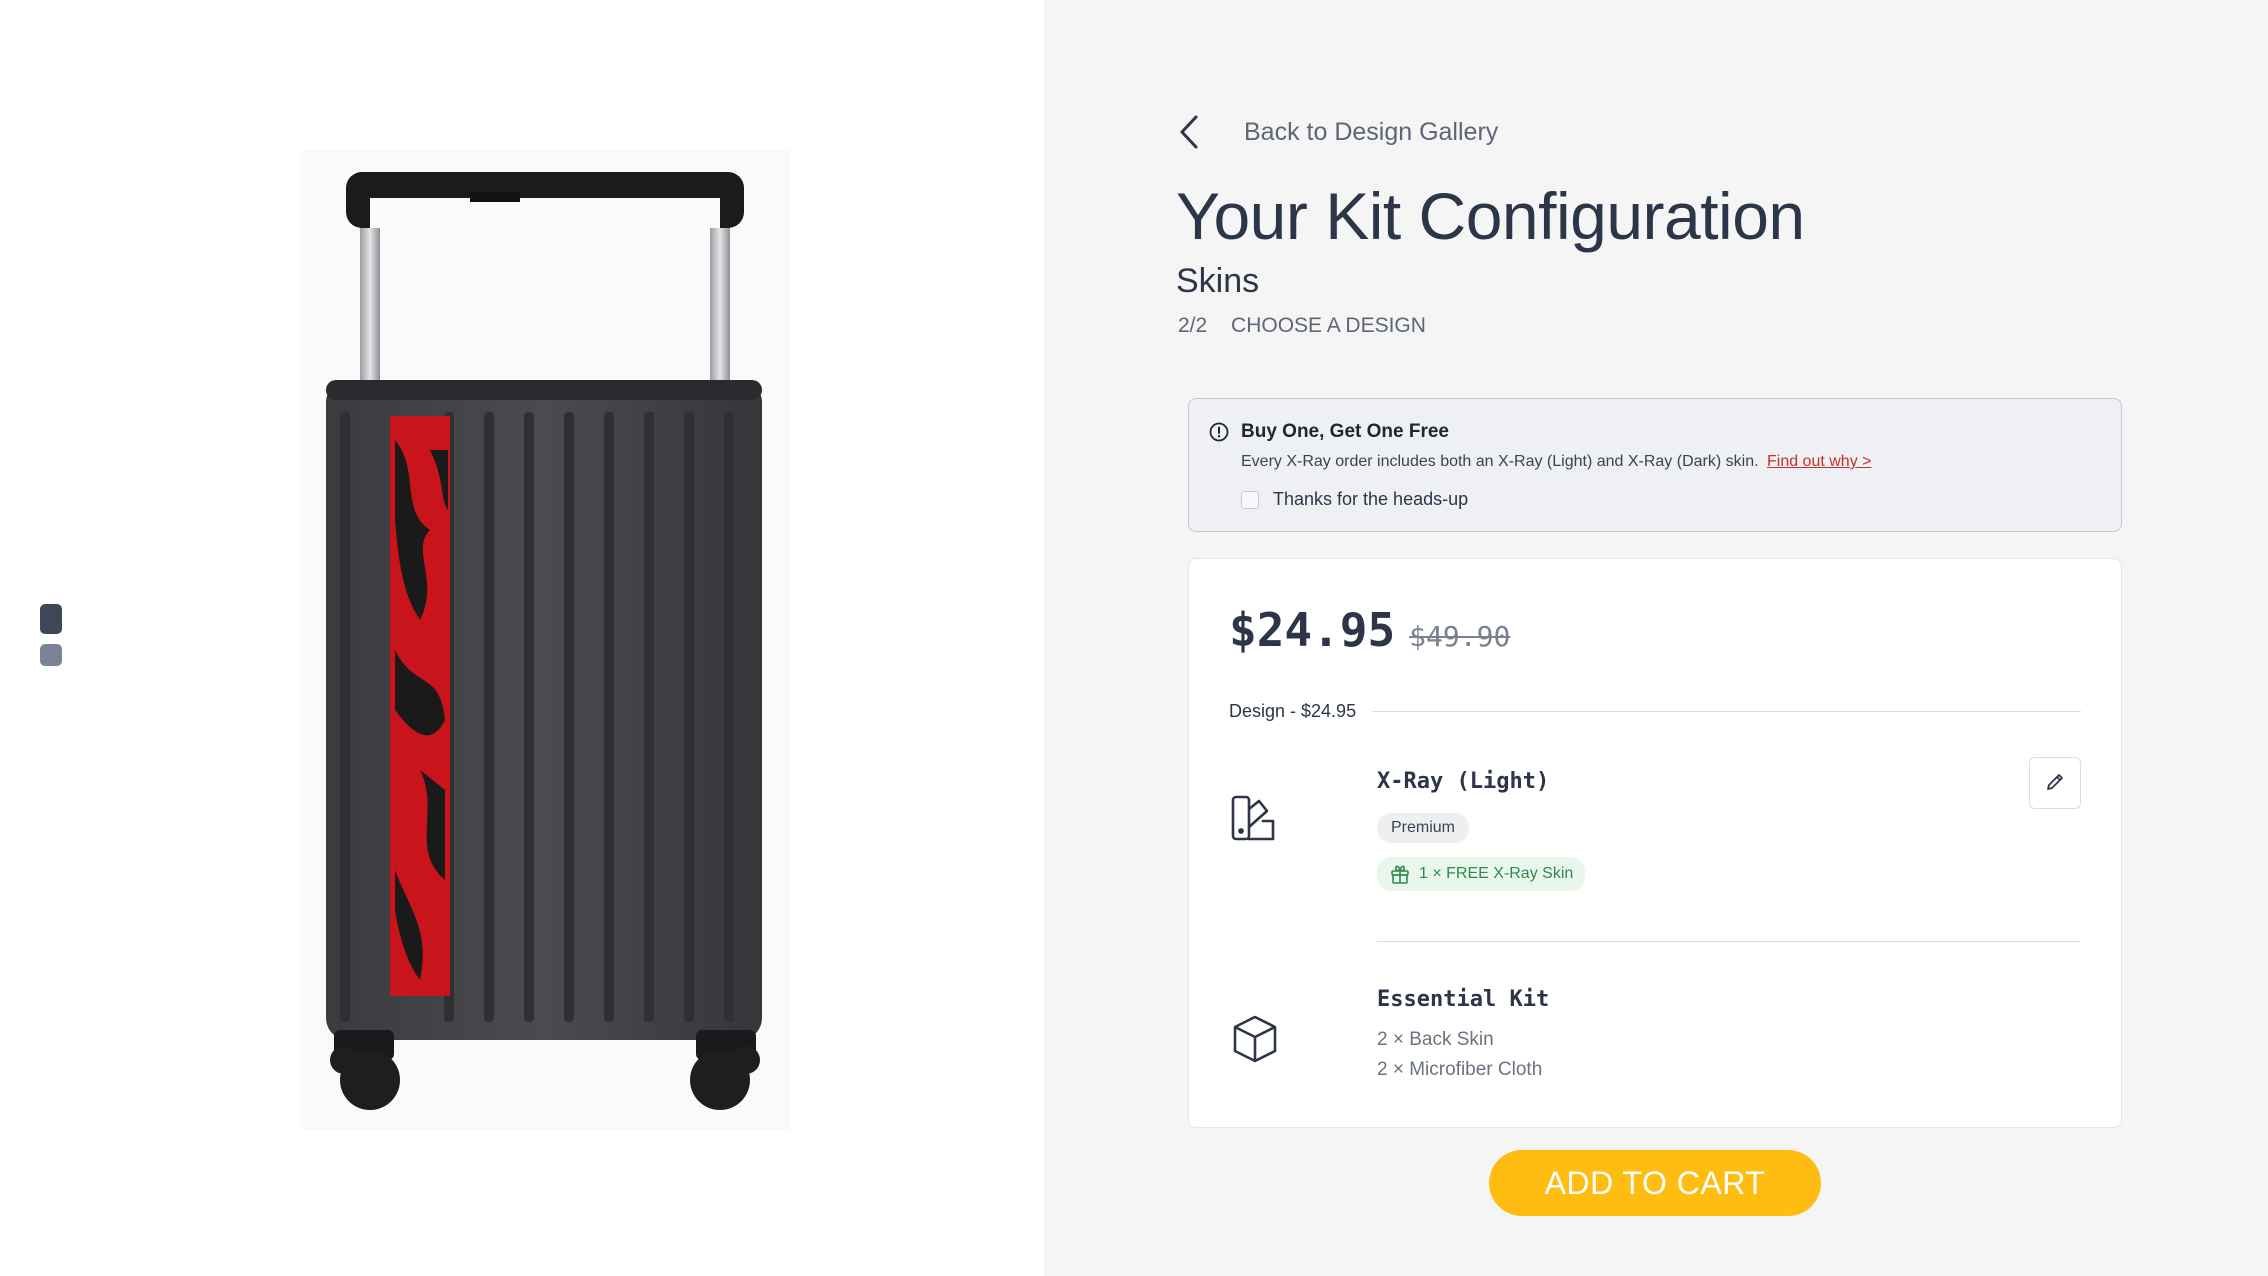 The width and height of the screenshot is (2268, 1276). What do you see at coordinates (1293, 711) in the screenshot?
I see `design-section-label: Design - $24.95` at bounding box center [1293, 711].